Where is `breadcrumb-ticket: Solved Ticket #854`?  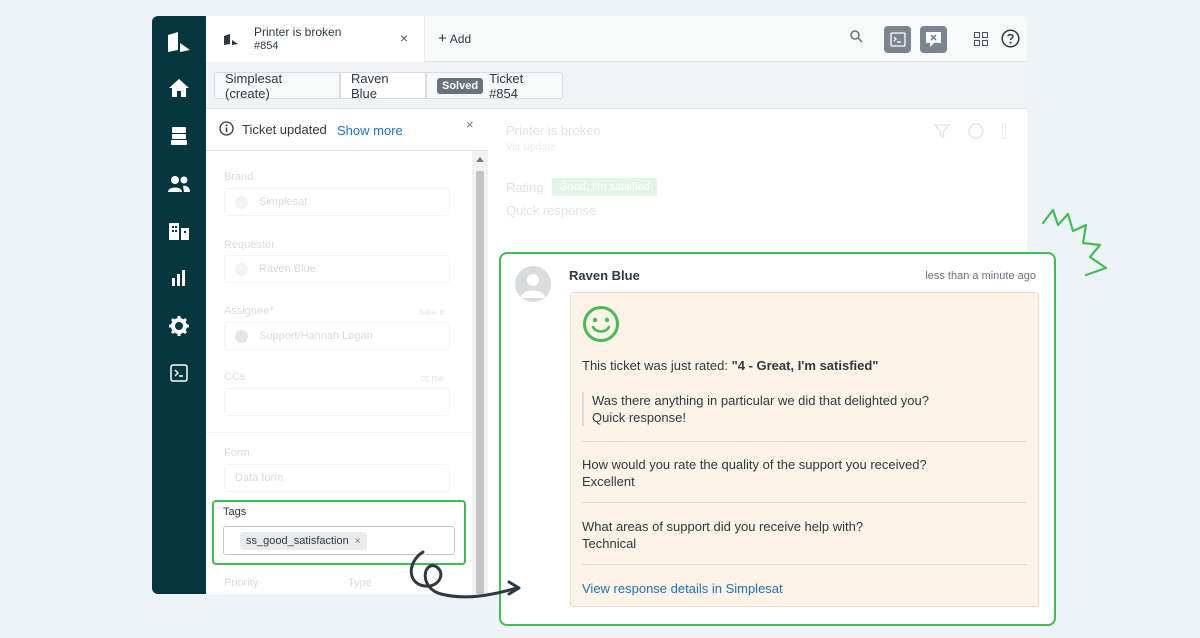 breadcrumb-ticket: Solved Ticket #854 is located at coordinates (494, 85).